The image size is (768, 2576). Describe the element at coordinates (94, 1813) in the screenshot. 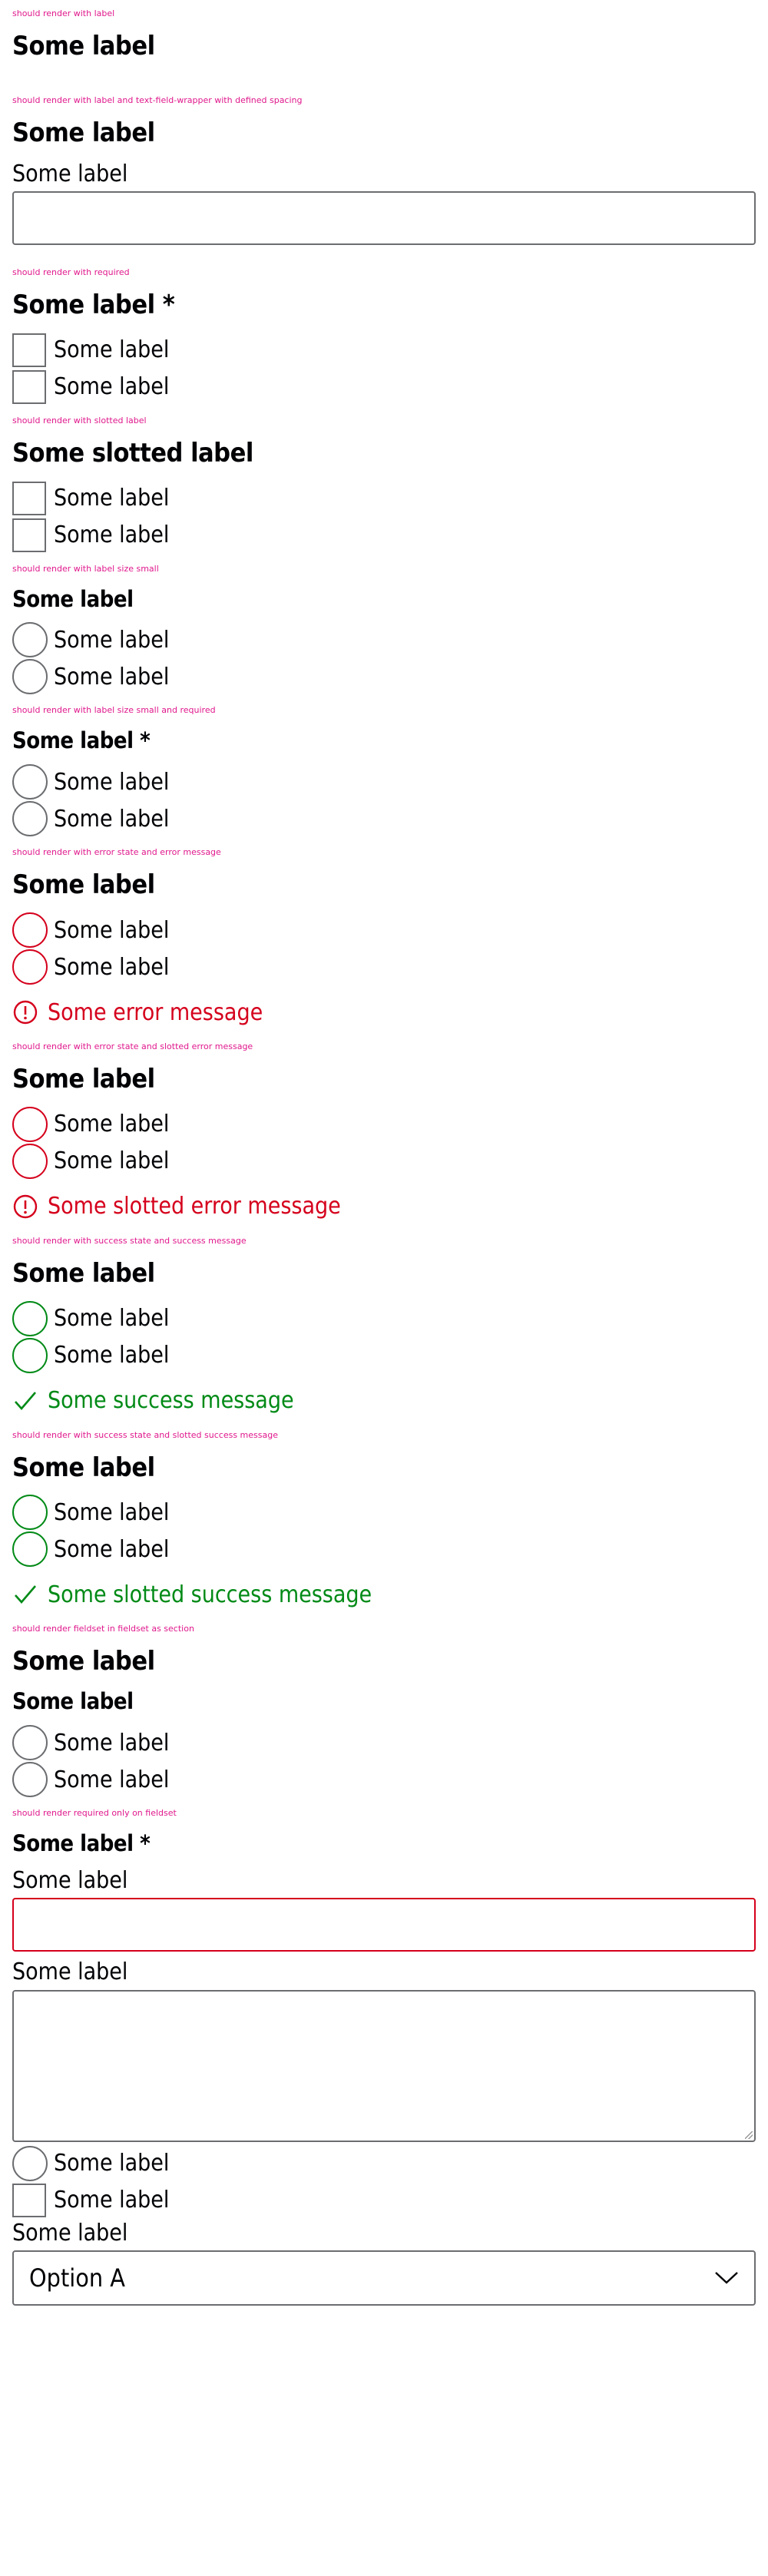

I see `test-caption: should render required only on fieldset` at that location.